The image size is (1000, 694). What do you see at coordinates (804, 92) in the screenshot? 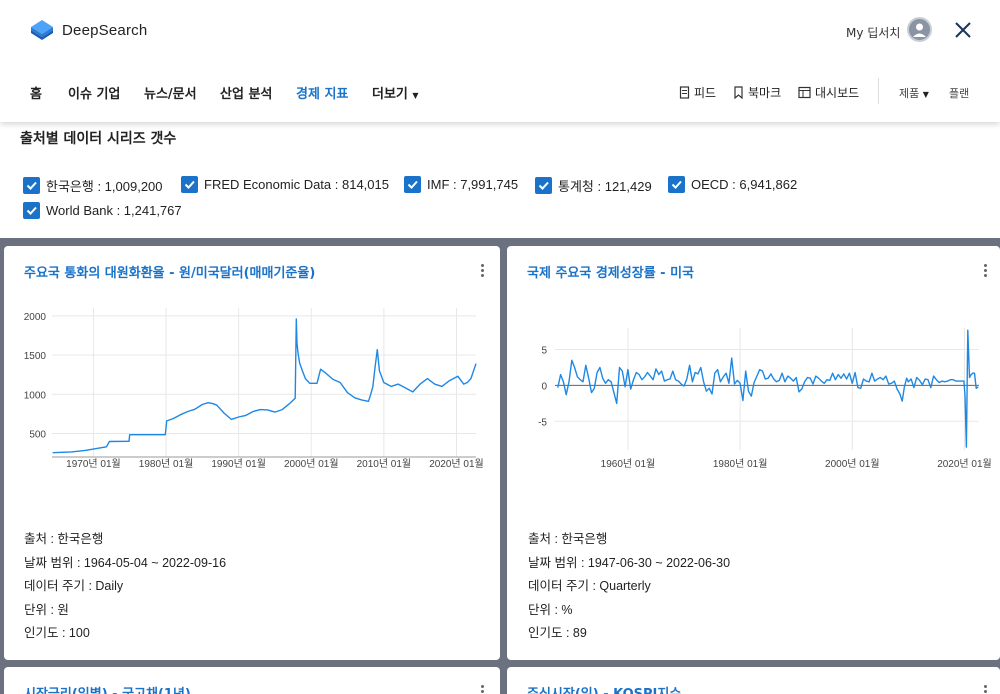
I see `dashboard-icon` at bounding box center [804, 92].